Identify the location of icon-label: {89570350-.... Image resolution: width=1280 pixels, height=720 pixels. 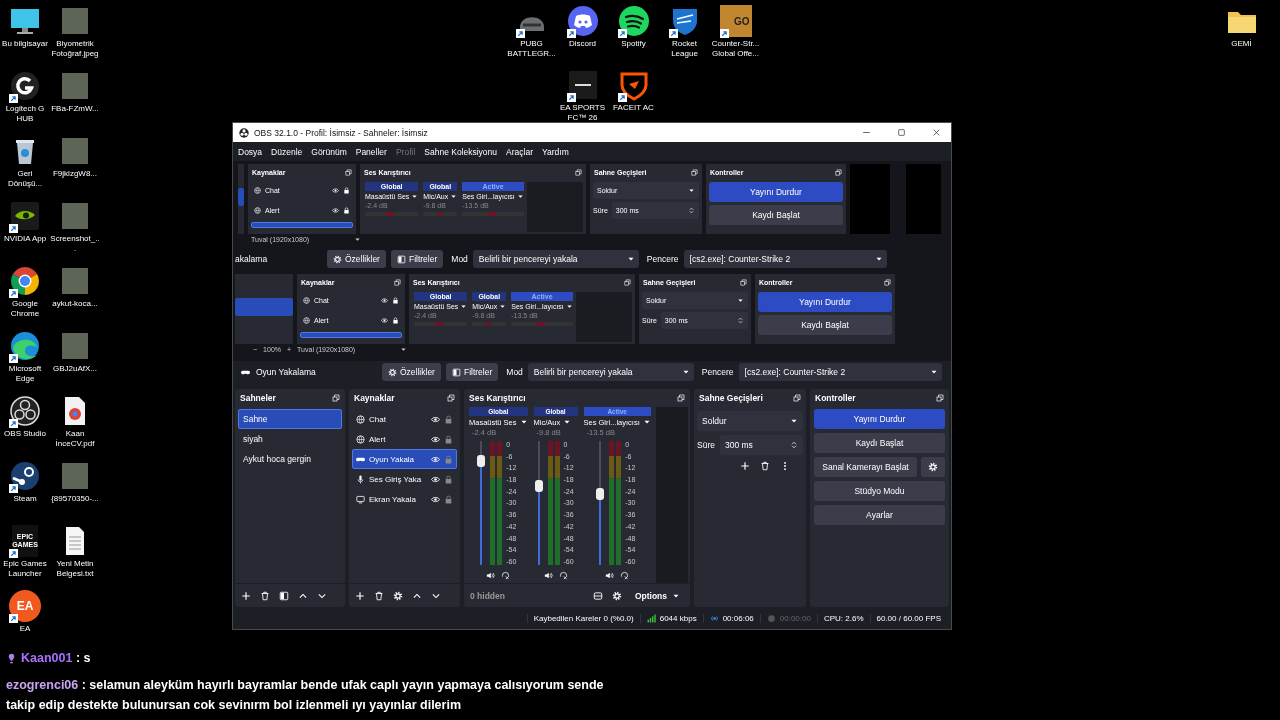
(75, 499).